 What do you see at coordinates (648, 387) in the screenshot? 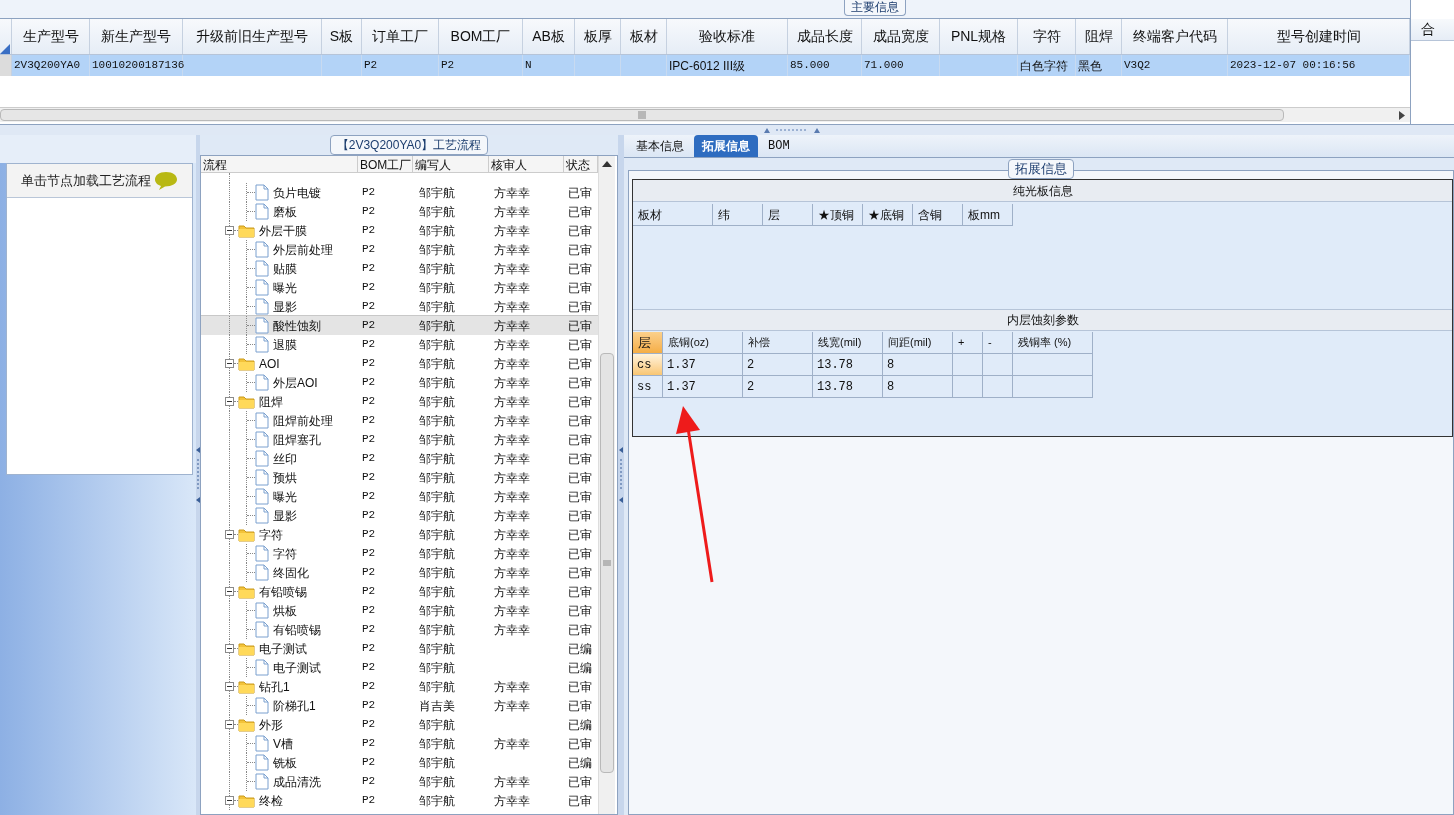
I see `row-header: ss` at bounding box center [648, 387].